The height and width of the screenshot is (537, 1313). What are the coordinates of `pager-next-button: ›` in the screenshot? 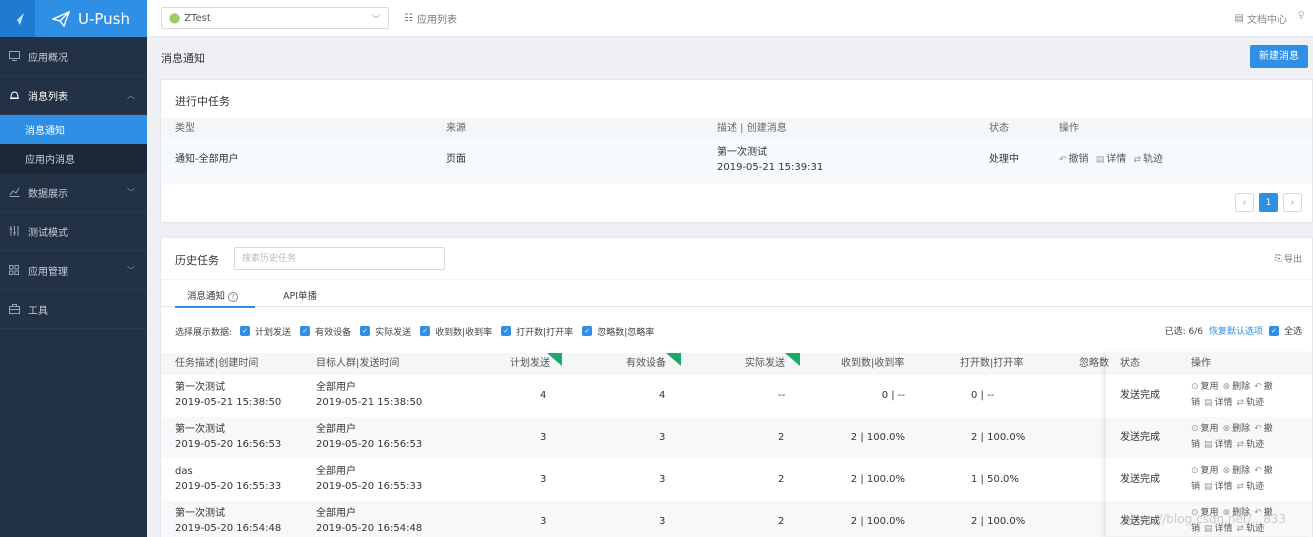 It's located at (1292, 202).